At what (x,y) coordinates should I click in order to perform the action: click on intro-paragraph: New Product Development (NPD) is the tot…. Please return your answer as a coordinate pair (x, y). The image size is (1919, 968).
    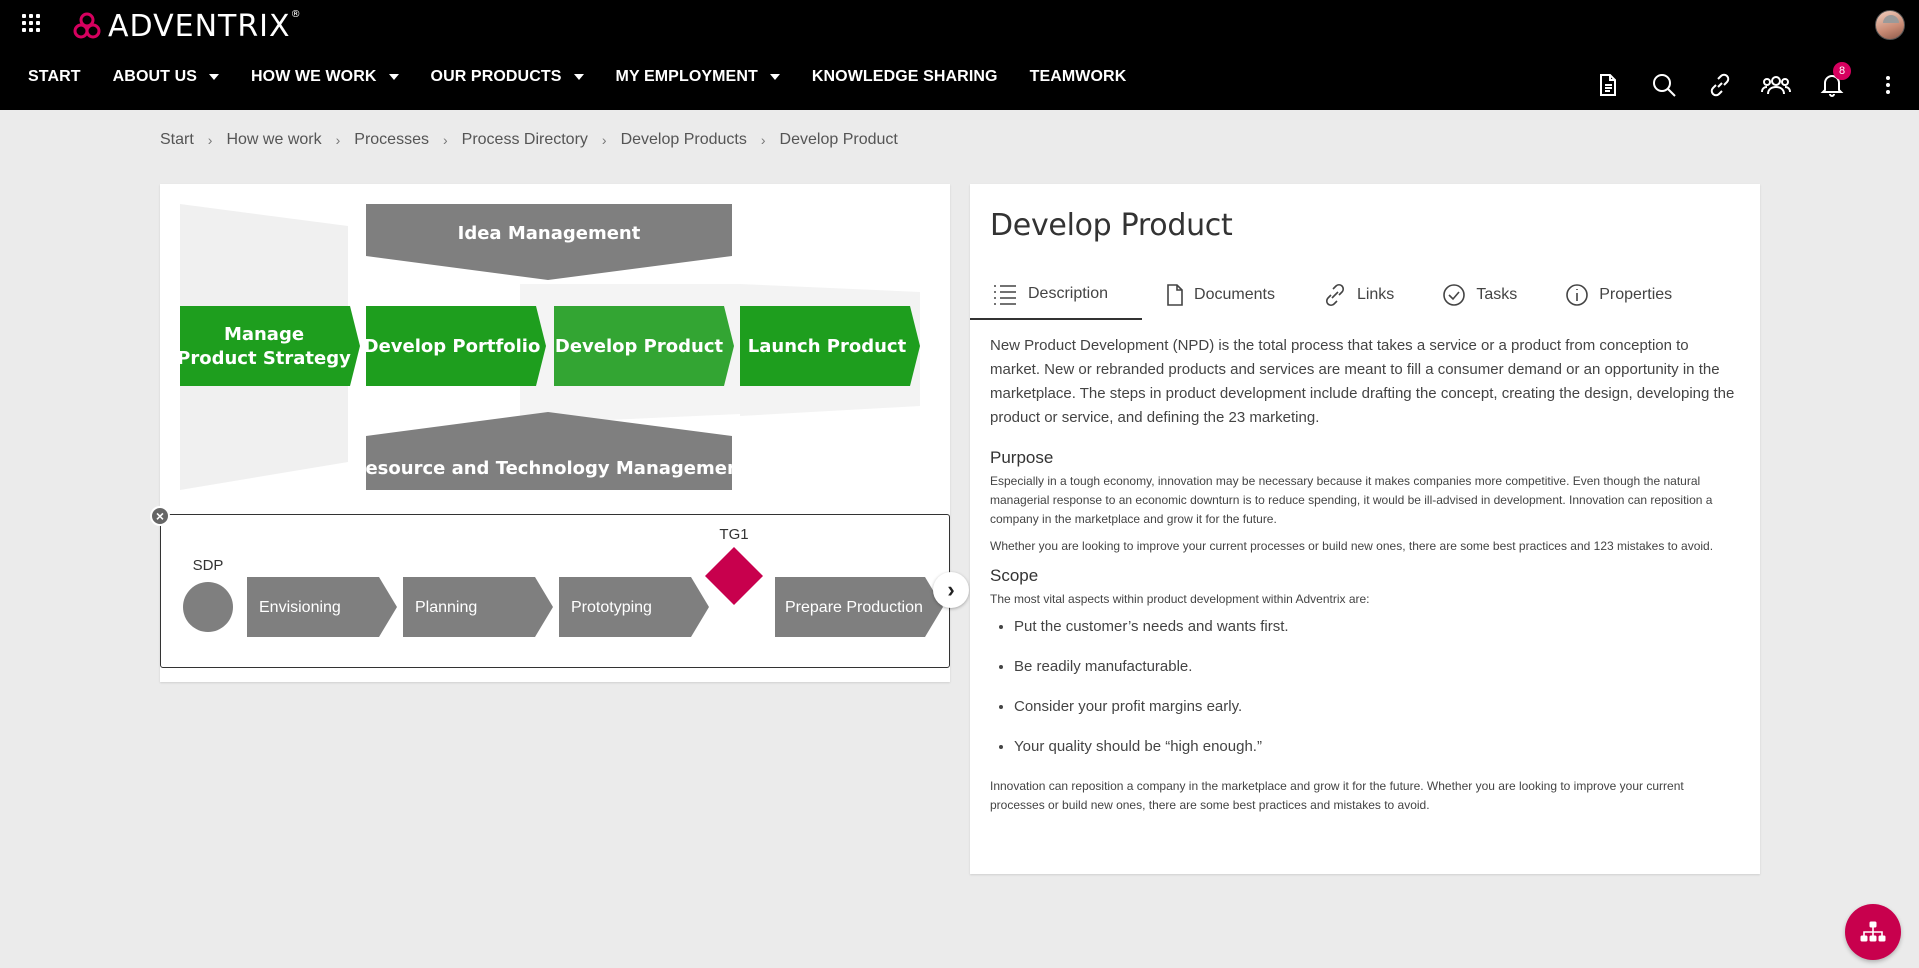
    Looking at the image, I should click on (1362, 381).